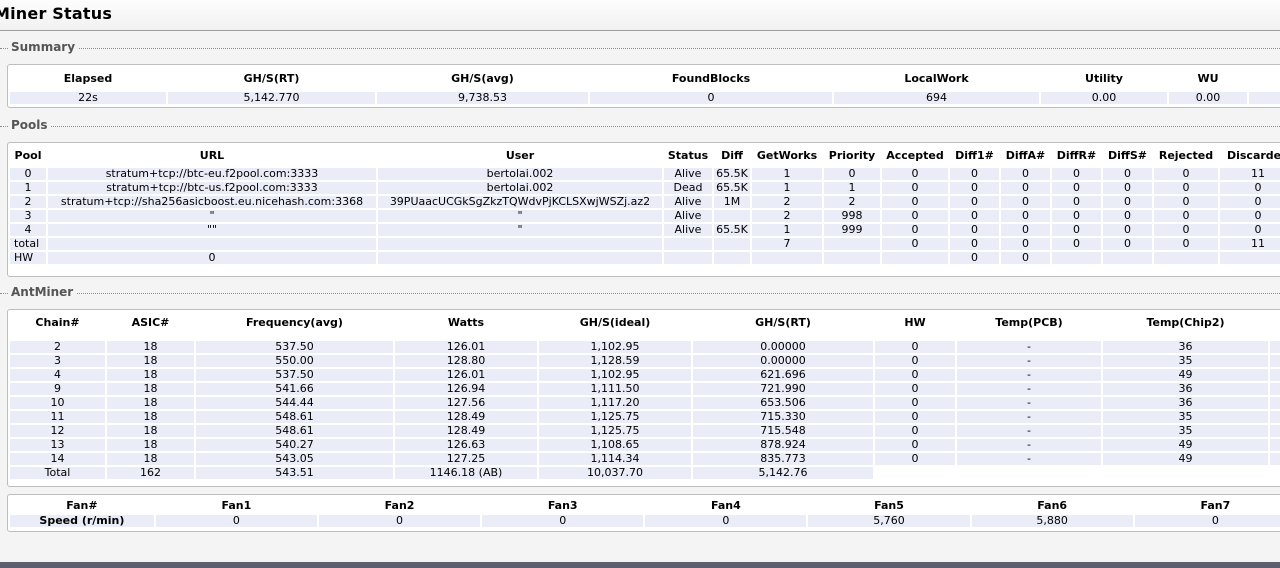 The image size is (1280, 568). Describe the element at coordinates (889, 521) in the screenshot. I see `fan-speed-value: 5,760` at that location.